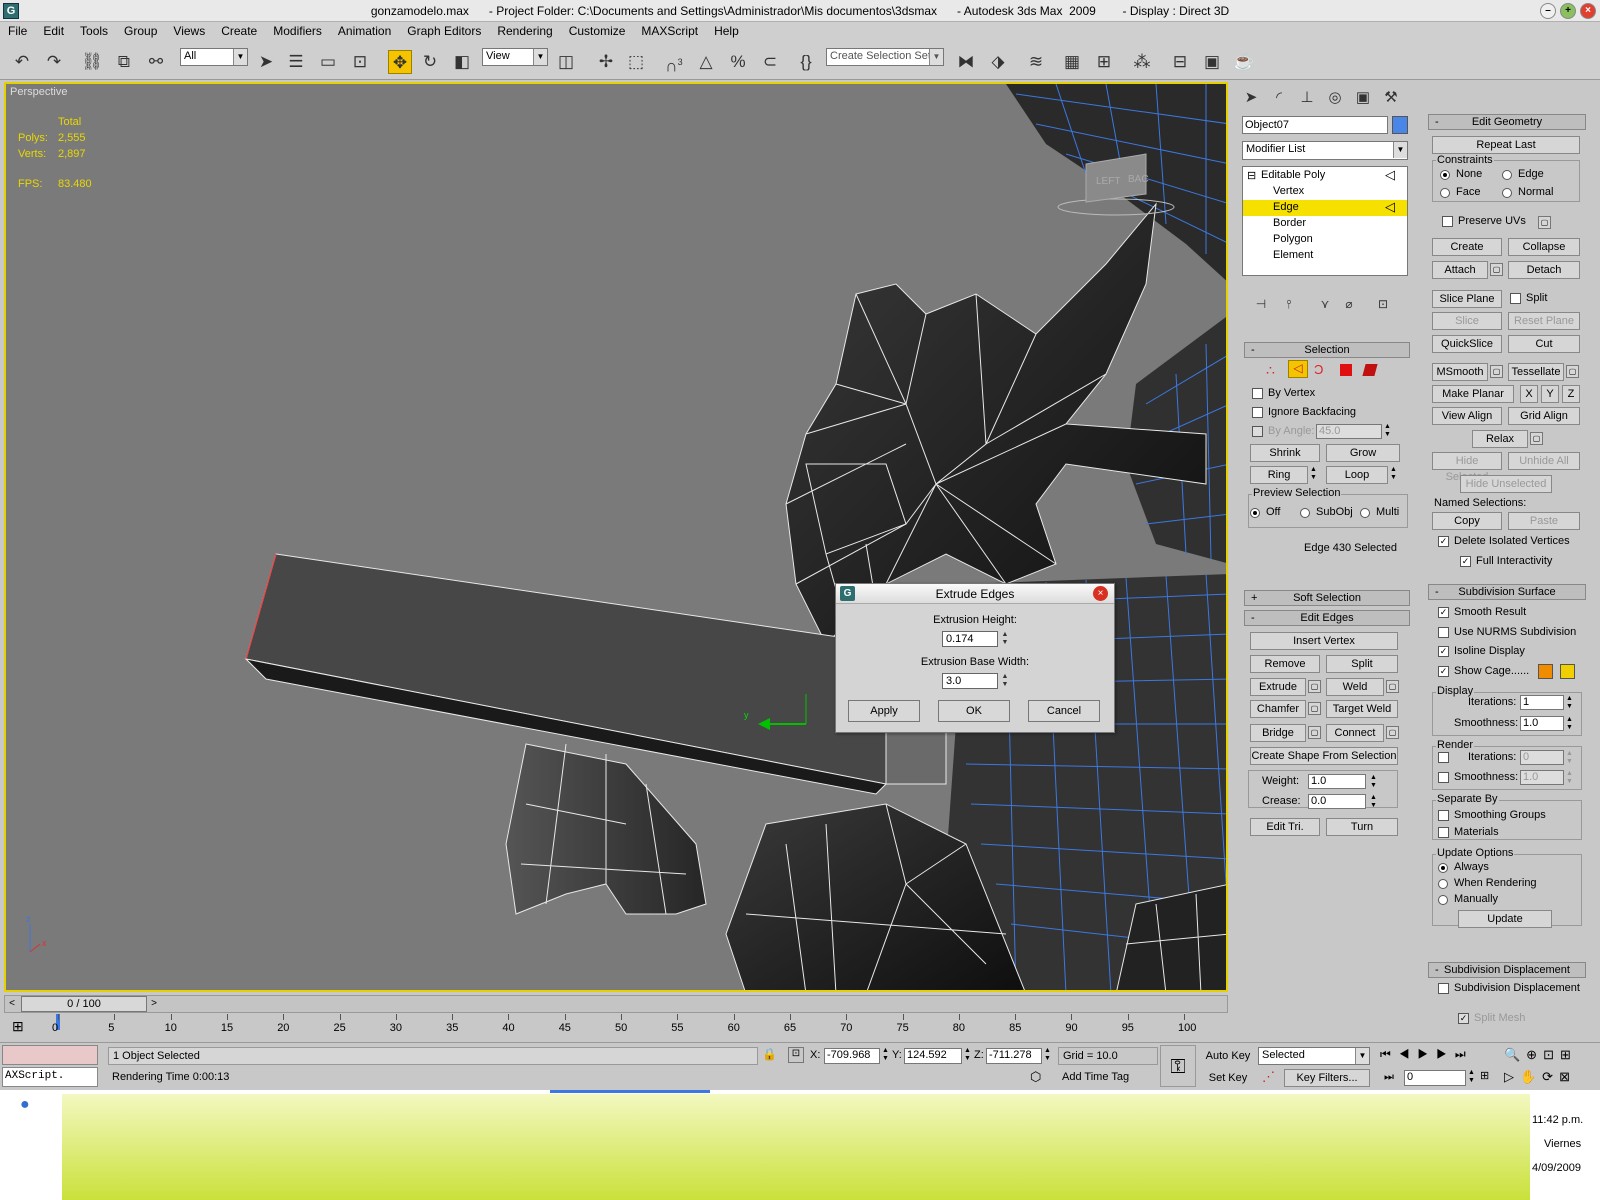 The image size is (1600, 1200). I want to click on create-button: Create, so click(1467, 247).